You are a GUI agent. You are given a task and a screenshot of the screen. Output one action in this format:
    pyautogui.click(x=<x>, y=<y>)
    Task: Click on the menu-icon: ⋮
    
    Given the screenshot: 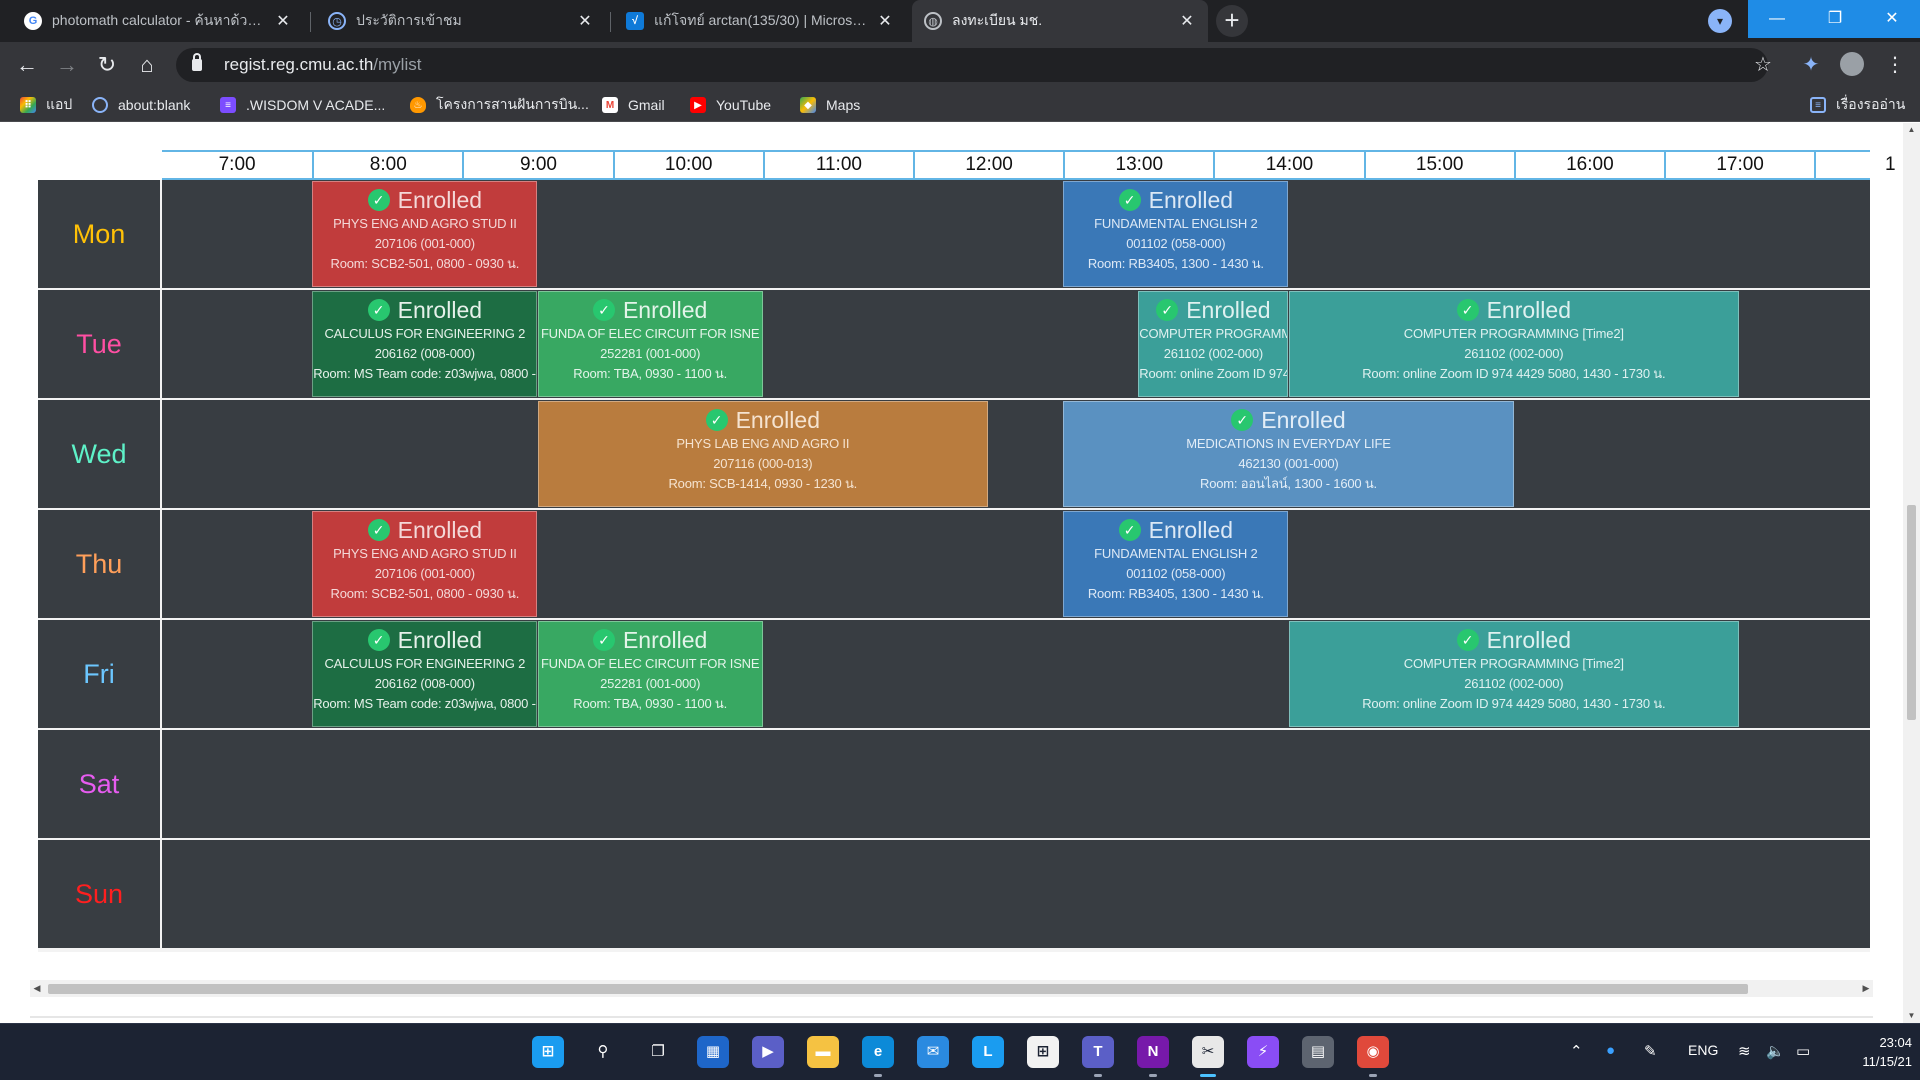 What is the action you would take?
    pyautogui.click(x=1895, y=65)
    